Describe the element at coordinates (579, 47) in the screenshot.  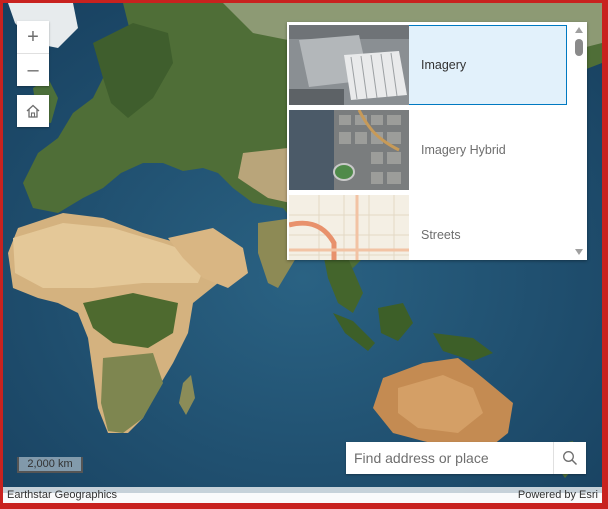
I see `scroll-thumb` at that location.